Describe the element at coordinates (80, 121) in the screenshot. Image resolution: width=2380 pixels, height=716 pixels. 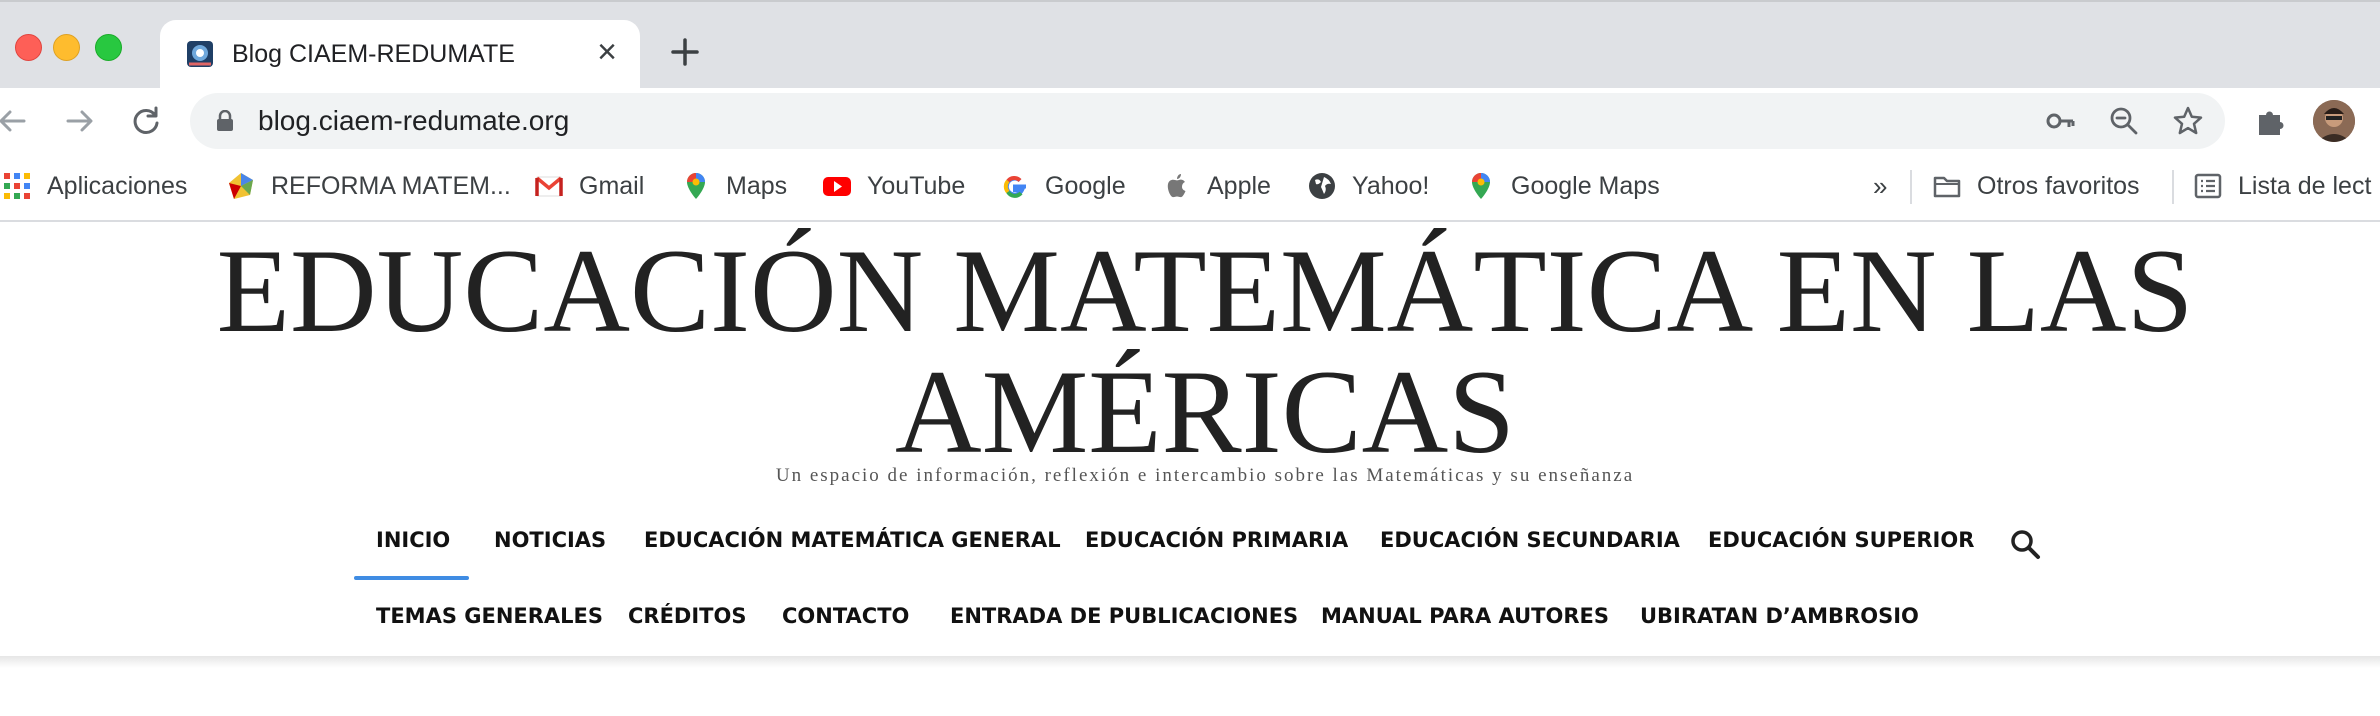
I see `forward-arrow-icon` at that location.